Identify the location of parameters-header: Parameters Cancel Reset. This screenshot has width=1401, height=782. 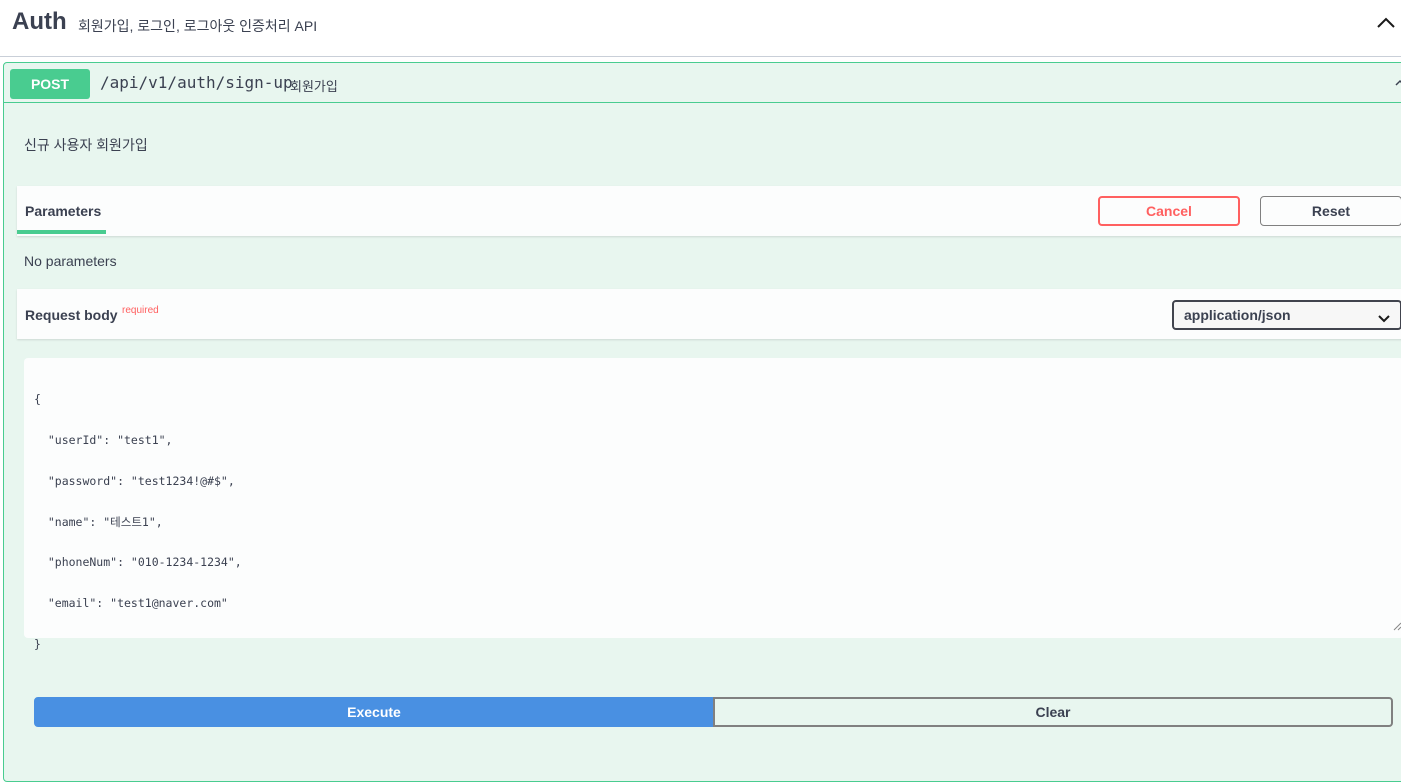
(709, 211).